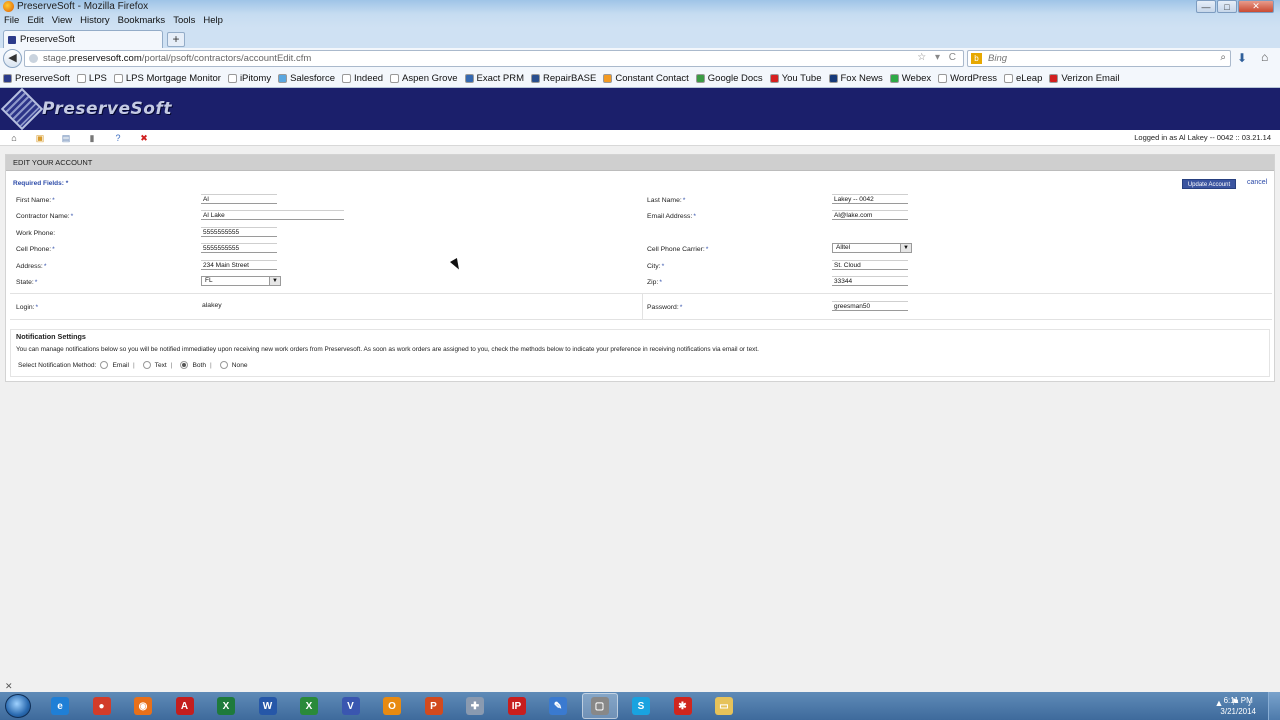 The width and height of the screenshot is (1280, 720). Describe the element at coordinates (92, 138) in the screenshot. I see `document-icon: ▮` at that location.